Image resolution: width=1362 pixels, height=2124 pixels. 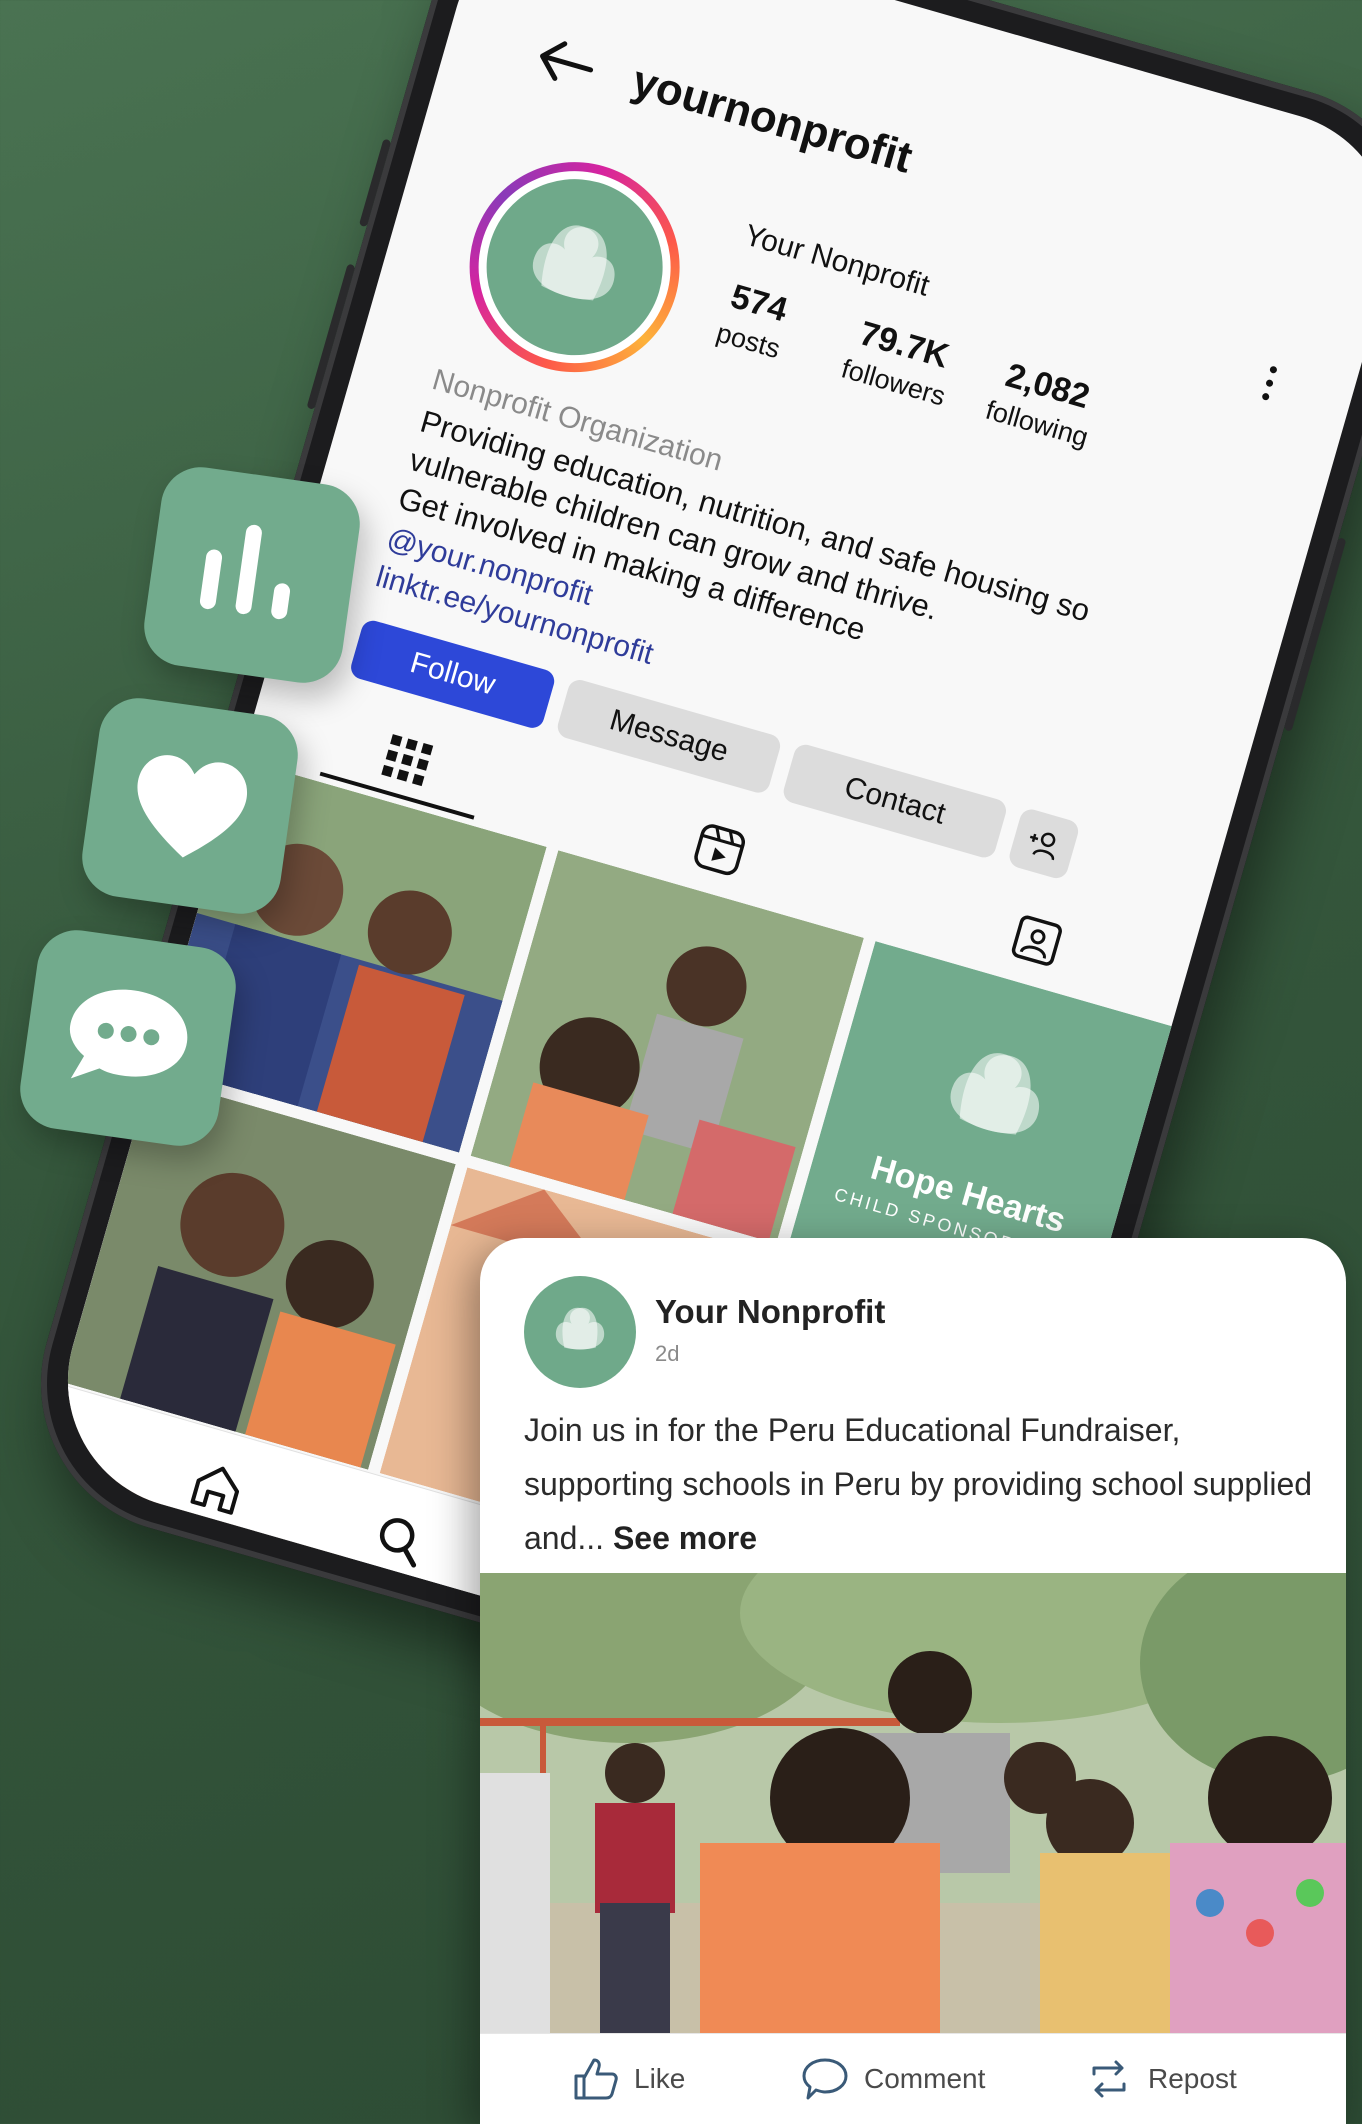 I want to click on comment-tile, so click(x=128, y=1038).